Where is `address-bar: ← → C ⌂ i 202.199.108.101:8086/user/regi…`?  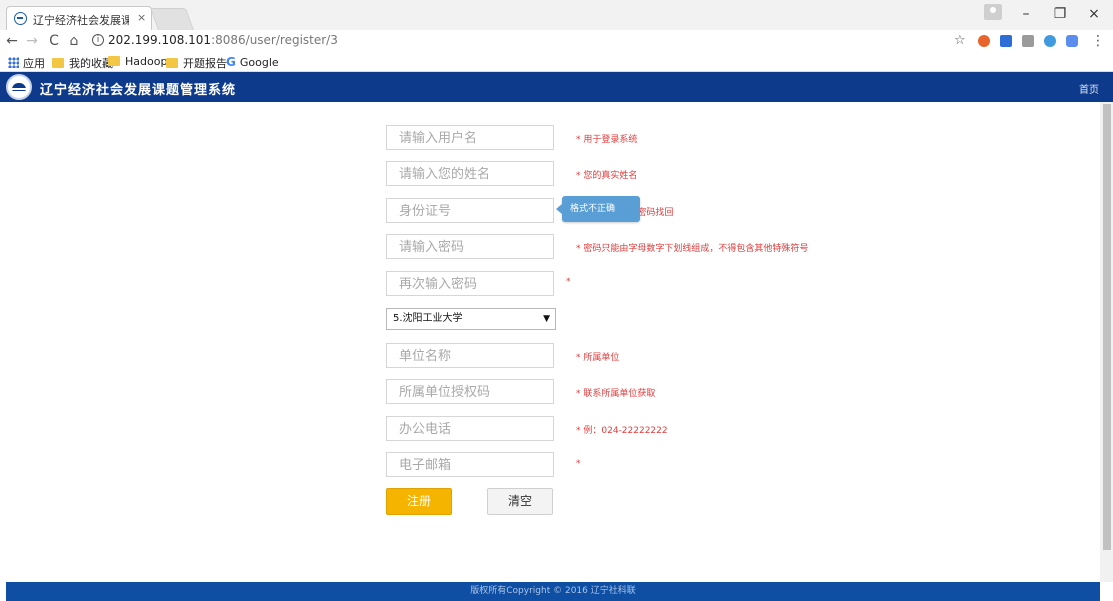 address-bar: ← → C ⌂ i 202.199.108.101:8086/user/regi… is located at coordinates (556, 41).